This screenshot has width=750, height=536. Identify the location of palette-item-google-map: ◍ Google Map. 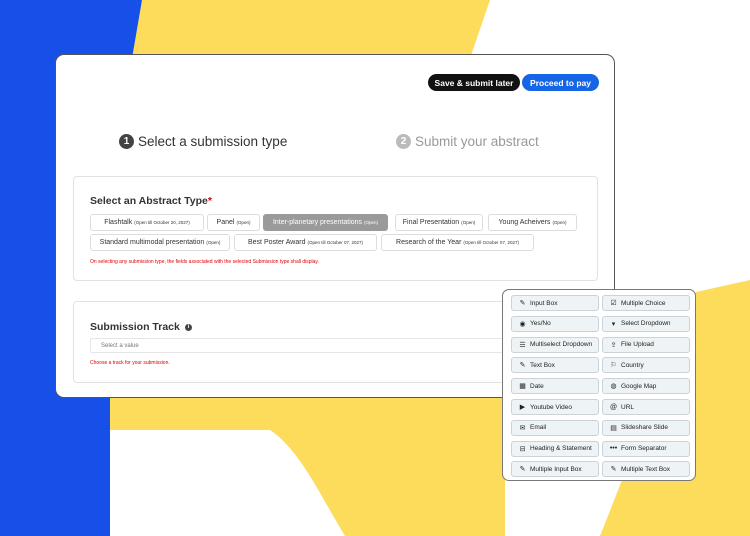
(646, 386).